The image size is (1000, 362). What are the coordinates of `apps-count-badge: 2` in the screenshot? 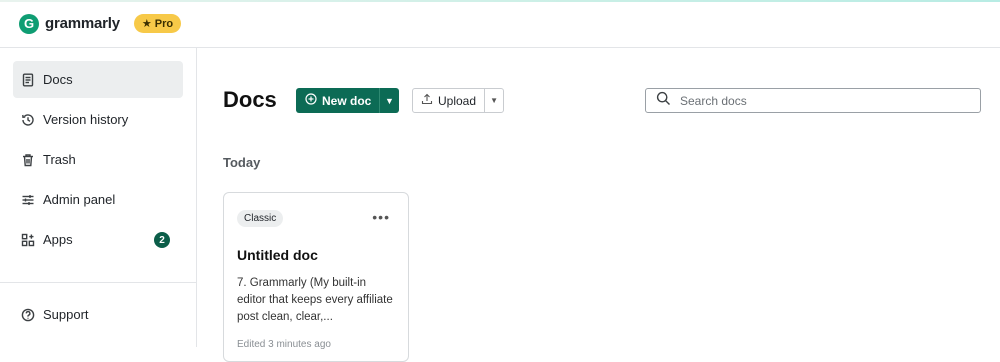 It's located at (162, 240).